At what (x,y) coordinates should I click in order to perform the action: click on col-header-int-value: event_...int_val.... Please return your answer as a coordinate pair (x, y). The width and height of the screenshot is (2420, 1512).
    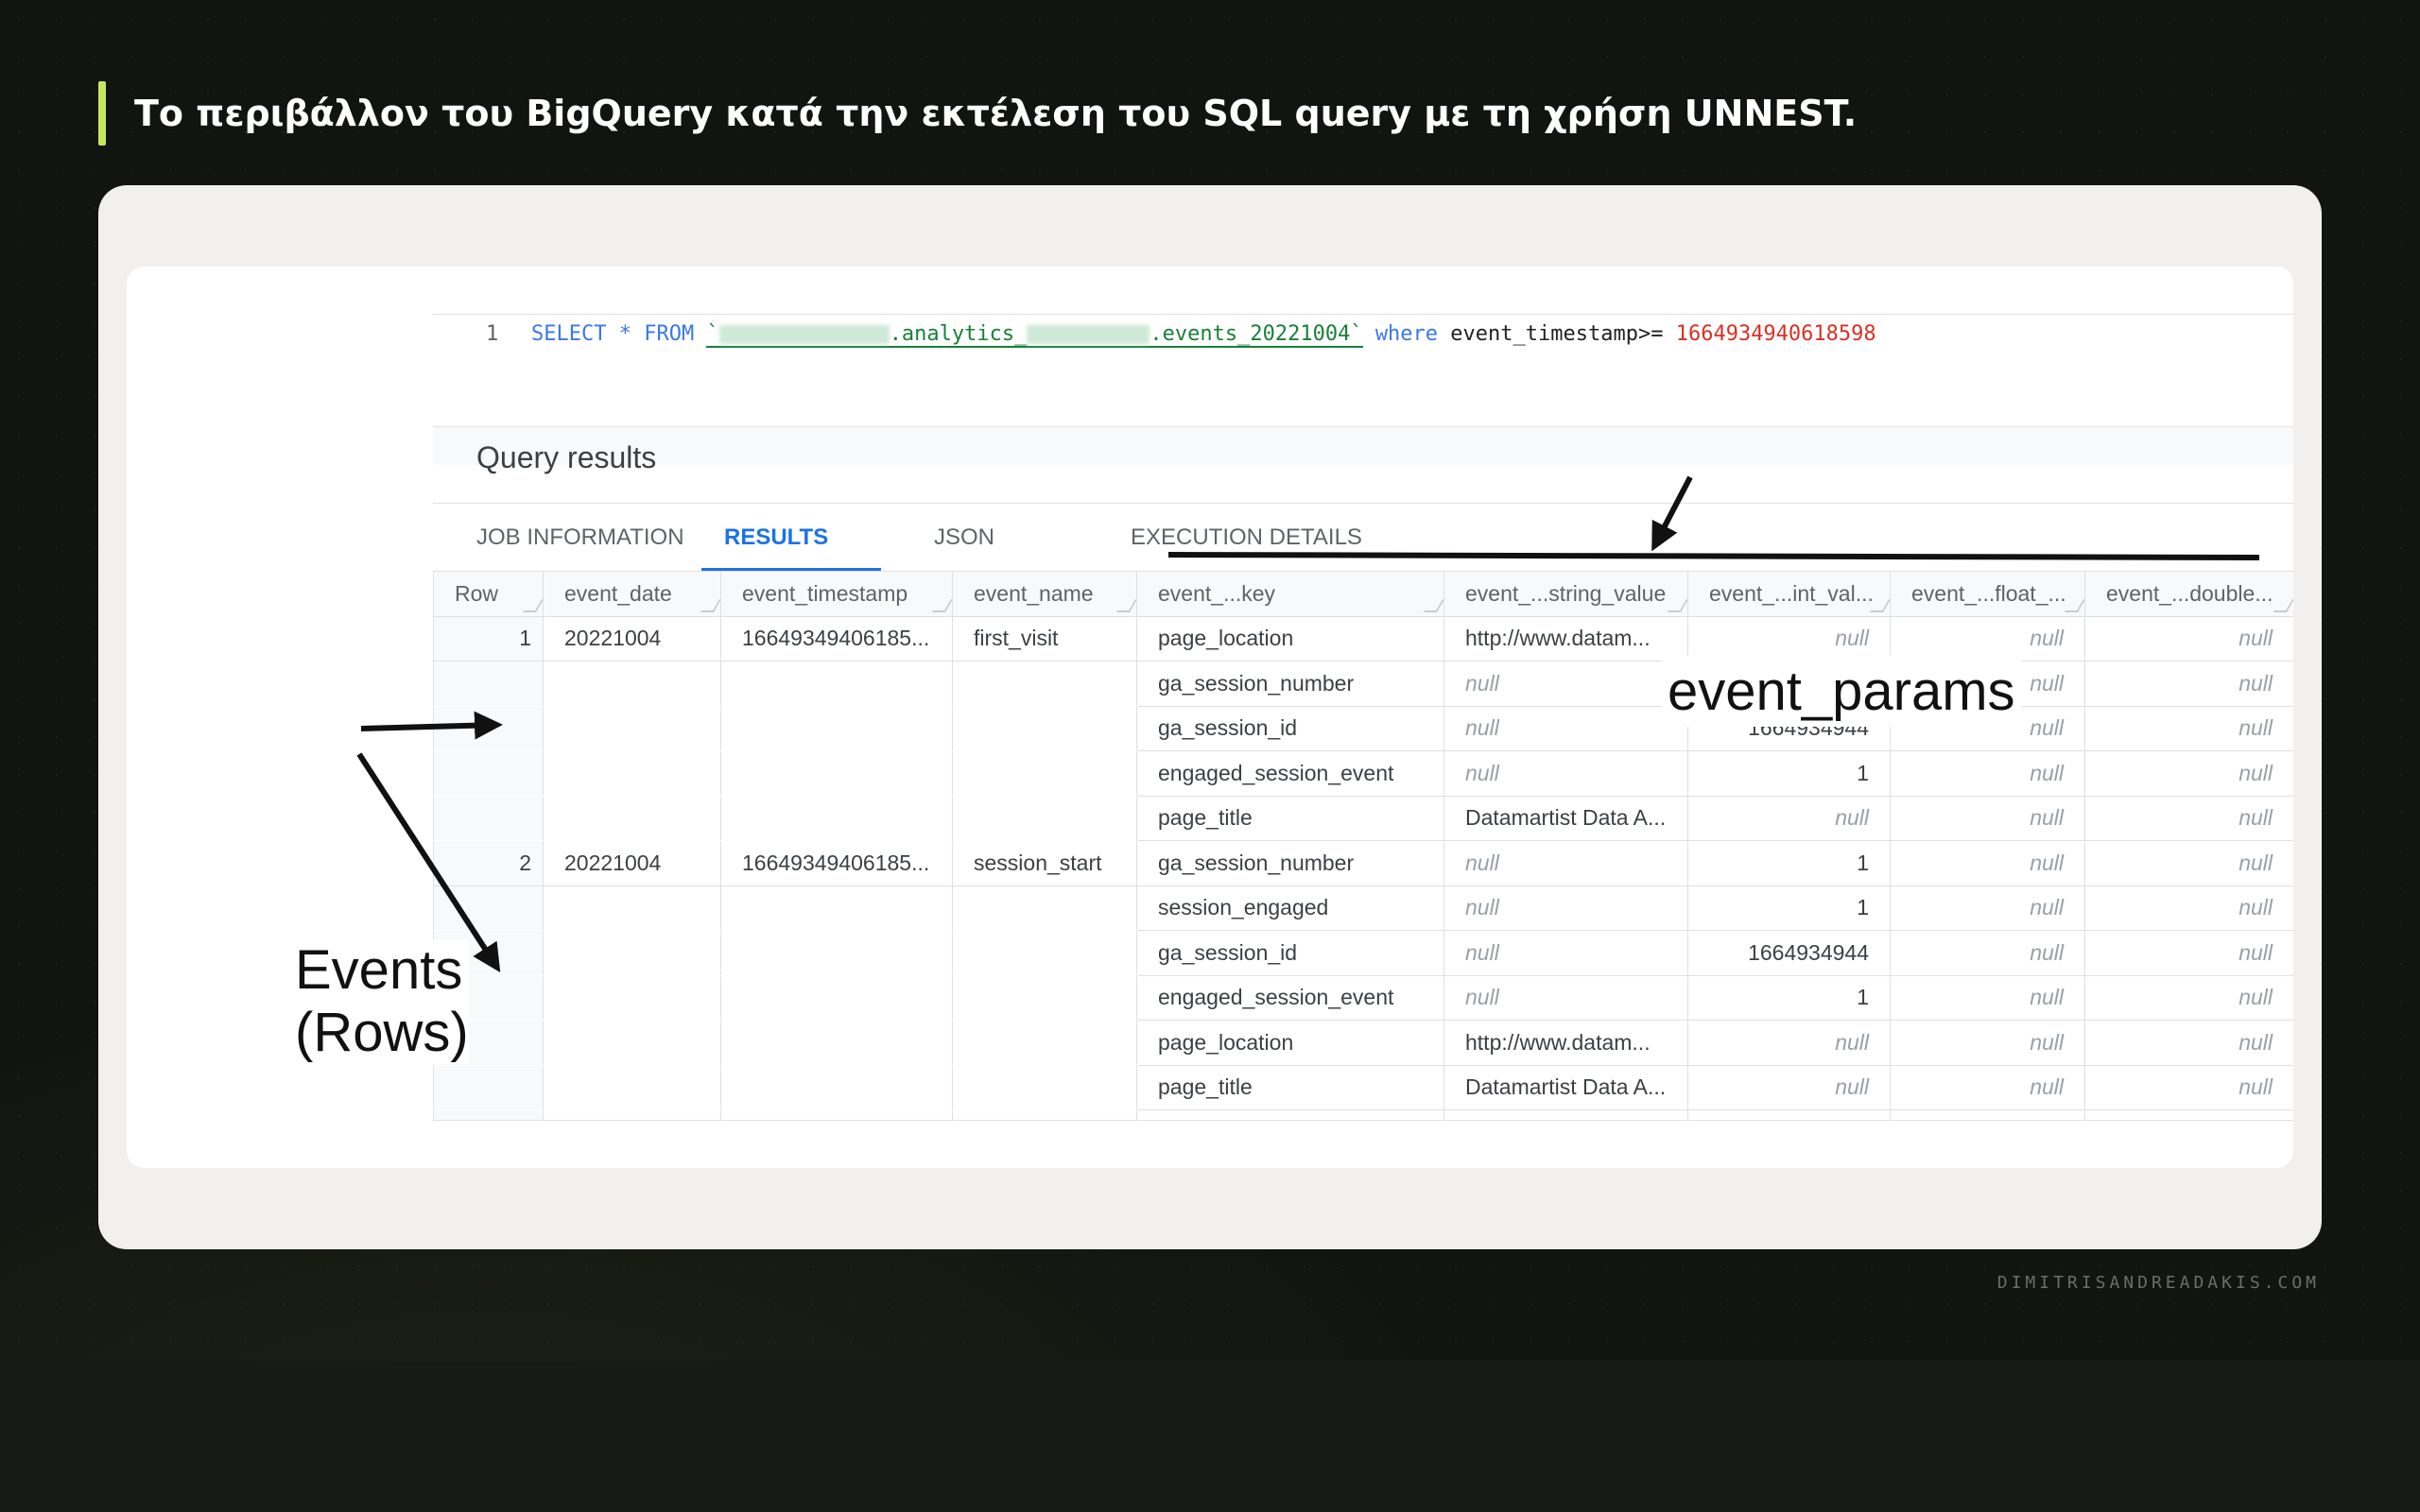
    Looking at the image, I should click on (1789, 594).